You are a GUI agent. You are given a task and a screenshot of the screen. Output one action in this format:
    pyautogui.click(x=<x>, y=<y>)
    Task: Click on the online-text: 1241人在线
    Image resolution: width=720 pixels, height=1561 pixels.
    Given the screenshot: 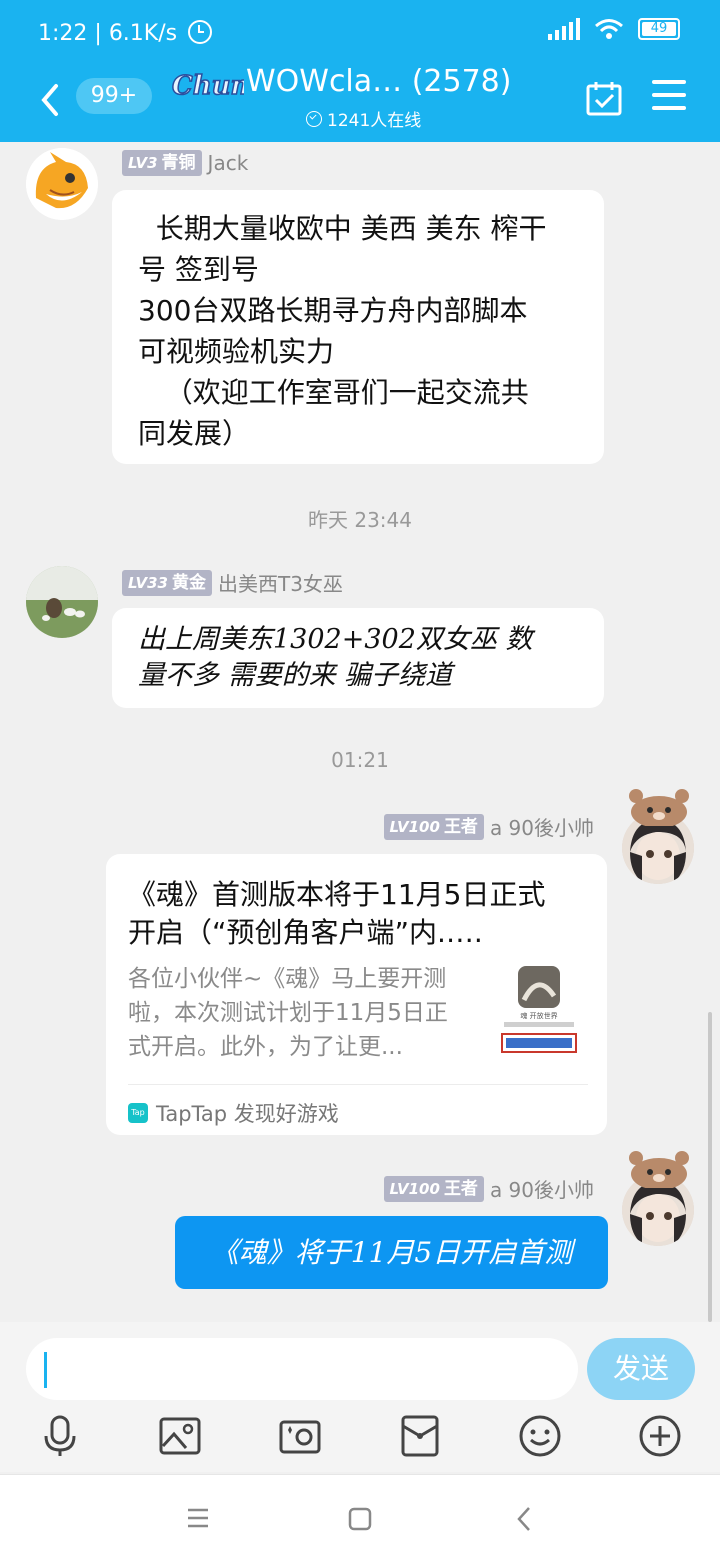 What is the action you would take?
    pyautogui.click(x=374, y=121)
    